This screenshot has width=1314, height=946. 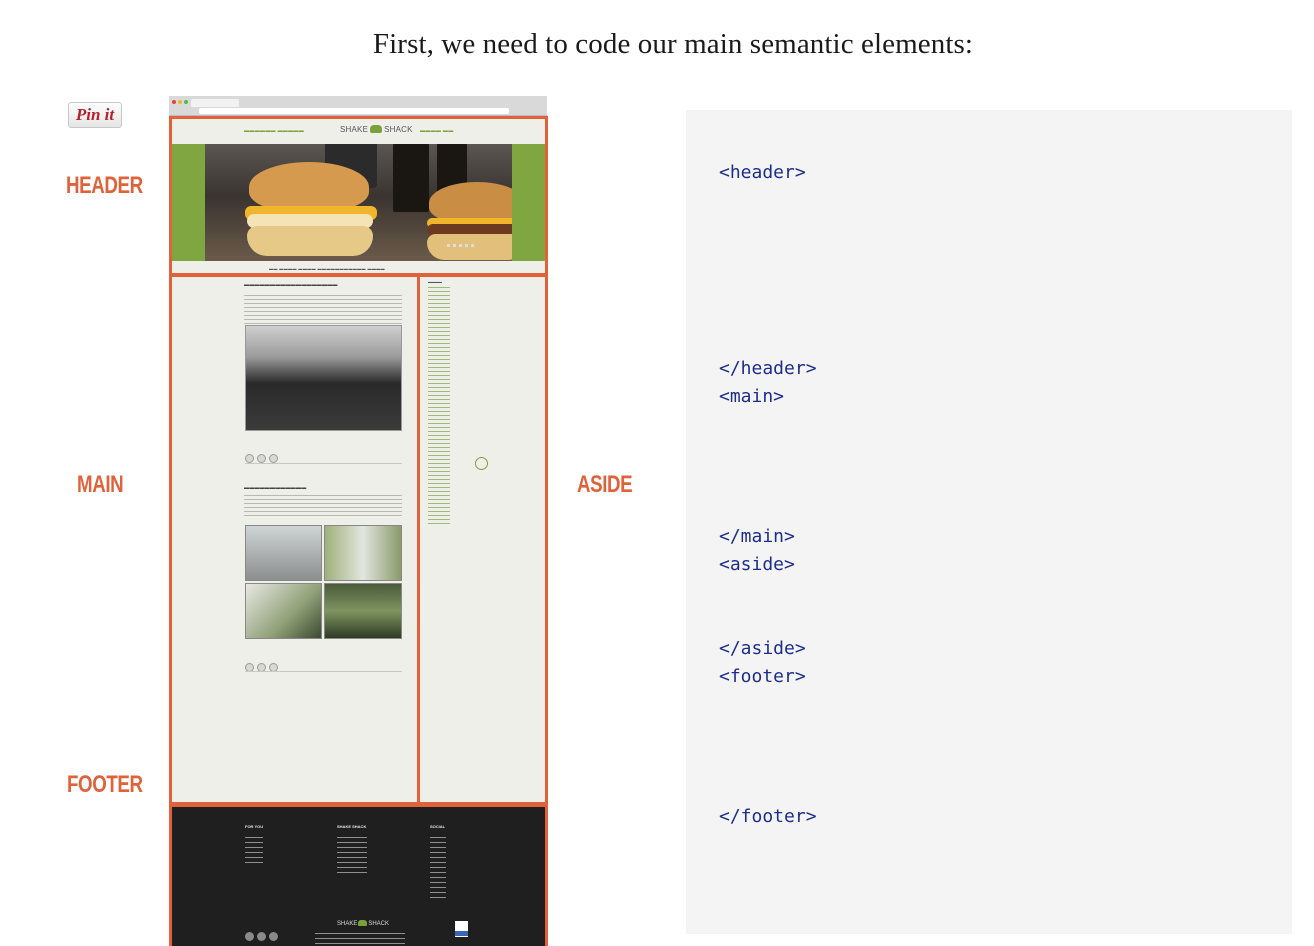 What do you see at coordinates (358, 875) in the screenshot?
I see `footer-section: FOR YOU SHAKE SHACK SOCIAL SHAKE SHACK` at bounding box center [358, 875].